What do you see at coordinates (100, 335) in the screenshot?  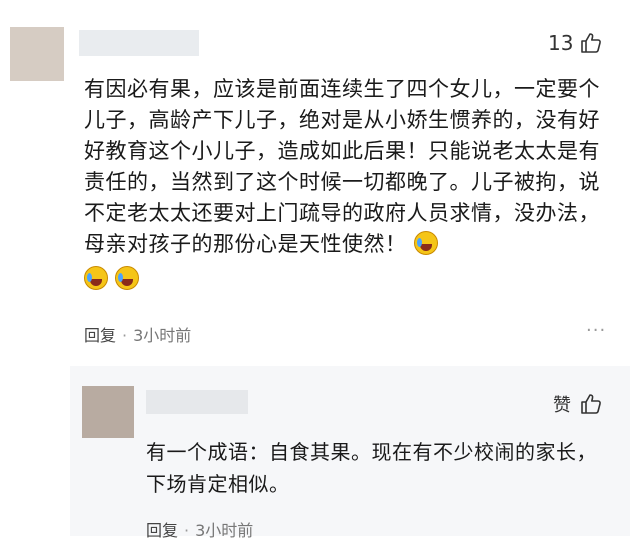 I see `comment-reply-link: 回复` at bounding box center [100, 335].